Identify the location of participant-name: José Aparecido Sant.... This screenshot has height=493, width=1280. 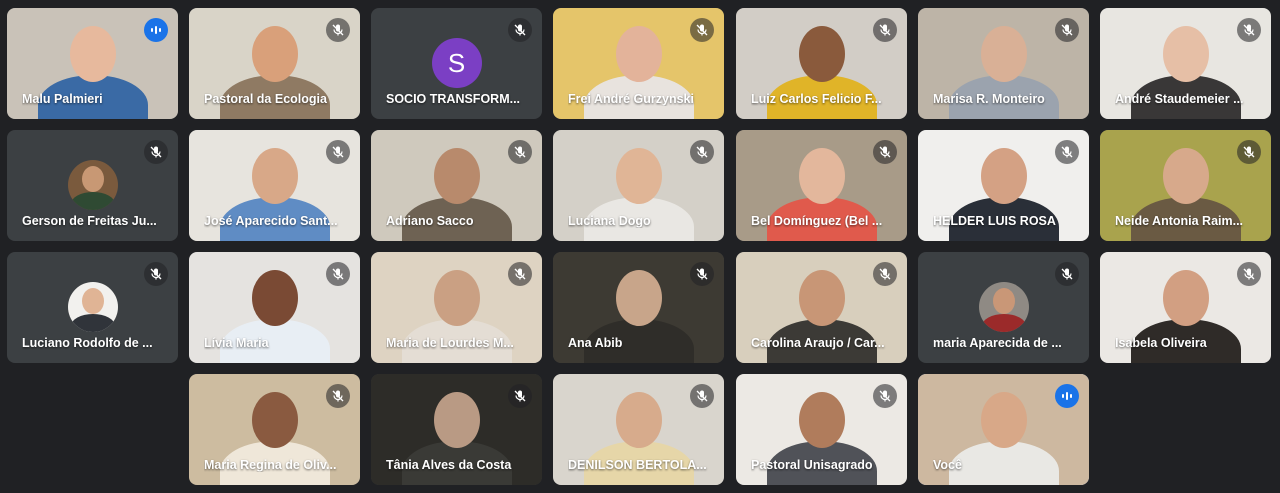
(271, 221).